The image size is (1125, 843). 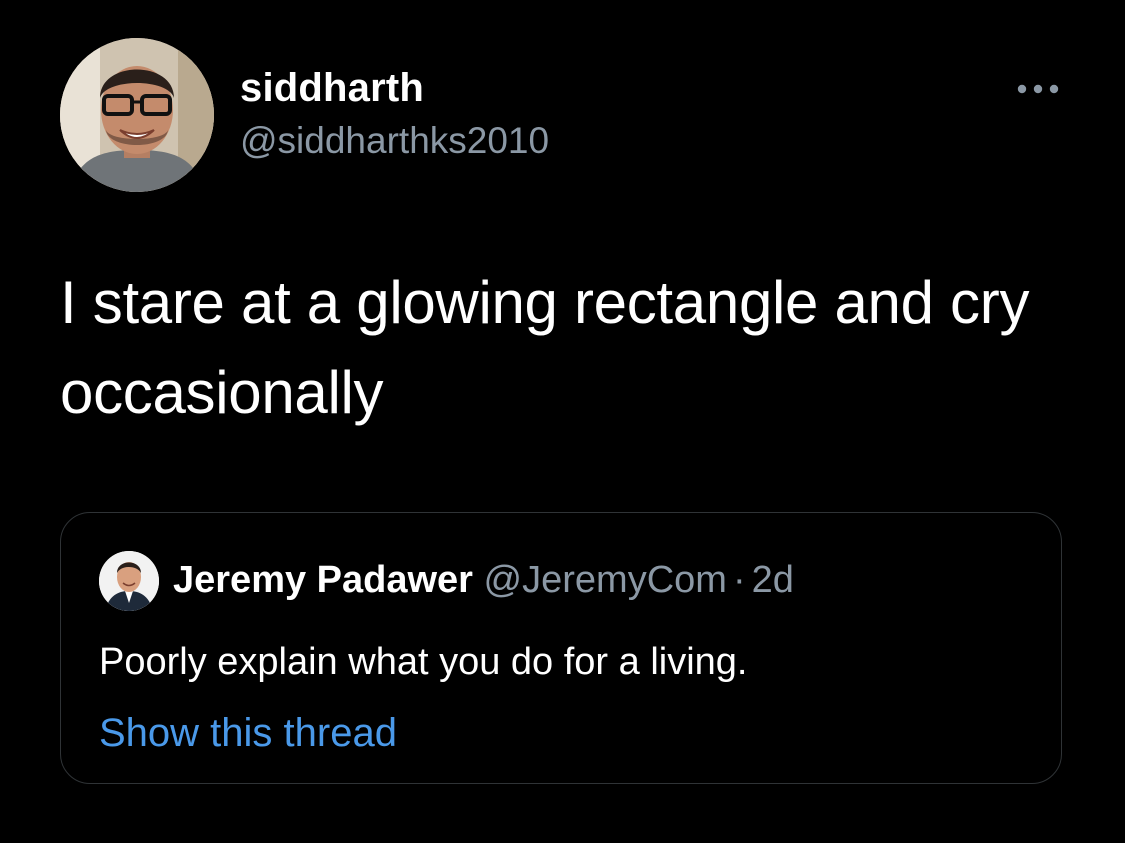 I want to click on quoted-author-avatar-image, so click(x=129, y=581).